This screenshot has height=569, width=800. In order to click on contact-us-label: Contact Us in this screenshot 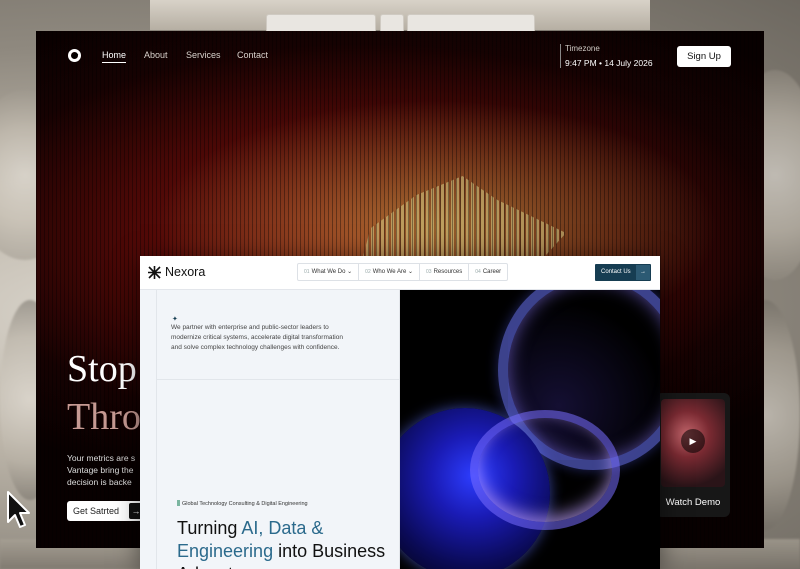, I will do `click(616, 272)`.